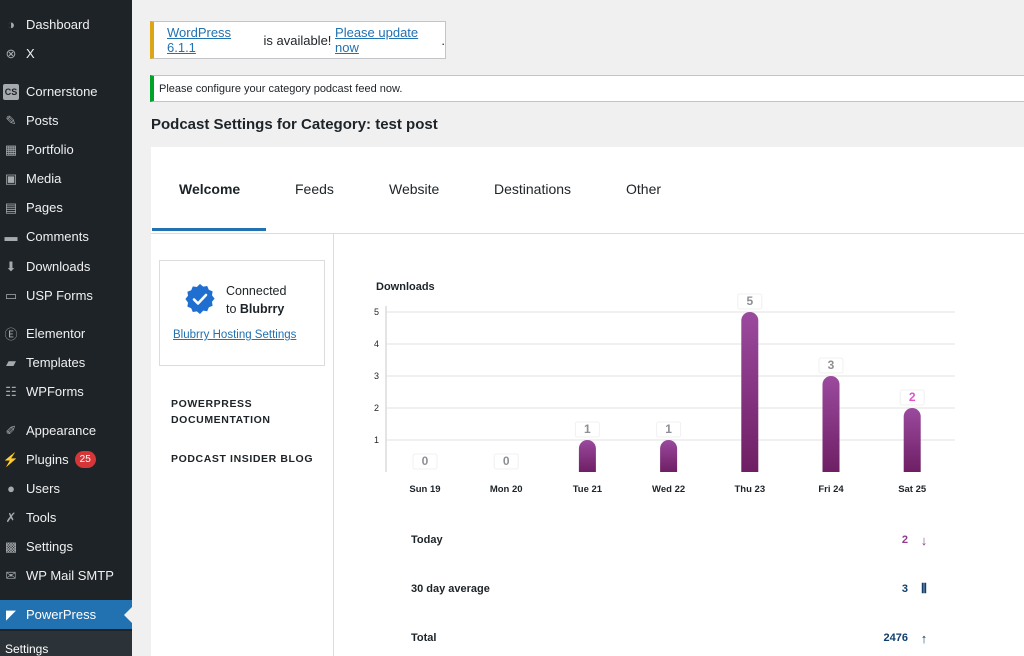 The width and height of the screenshot is (1024, 656). I want to click on sidebar-item-templates: ▰ Templates, so click(66, 362).